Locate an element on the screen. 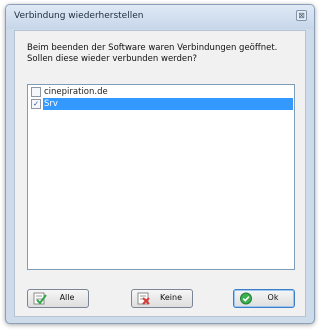 This screenshot has height=329, width=321. list-item-srv: ✓ Srv is located at coordinates (161, 104).